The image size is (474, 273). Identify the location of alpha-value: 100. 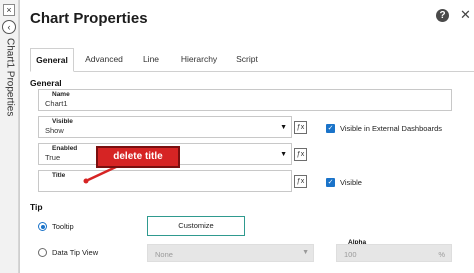
(350, 254).